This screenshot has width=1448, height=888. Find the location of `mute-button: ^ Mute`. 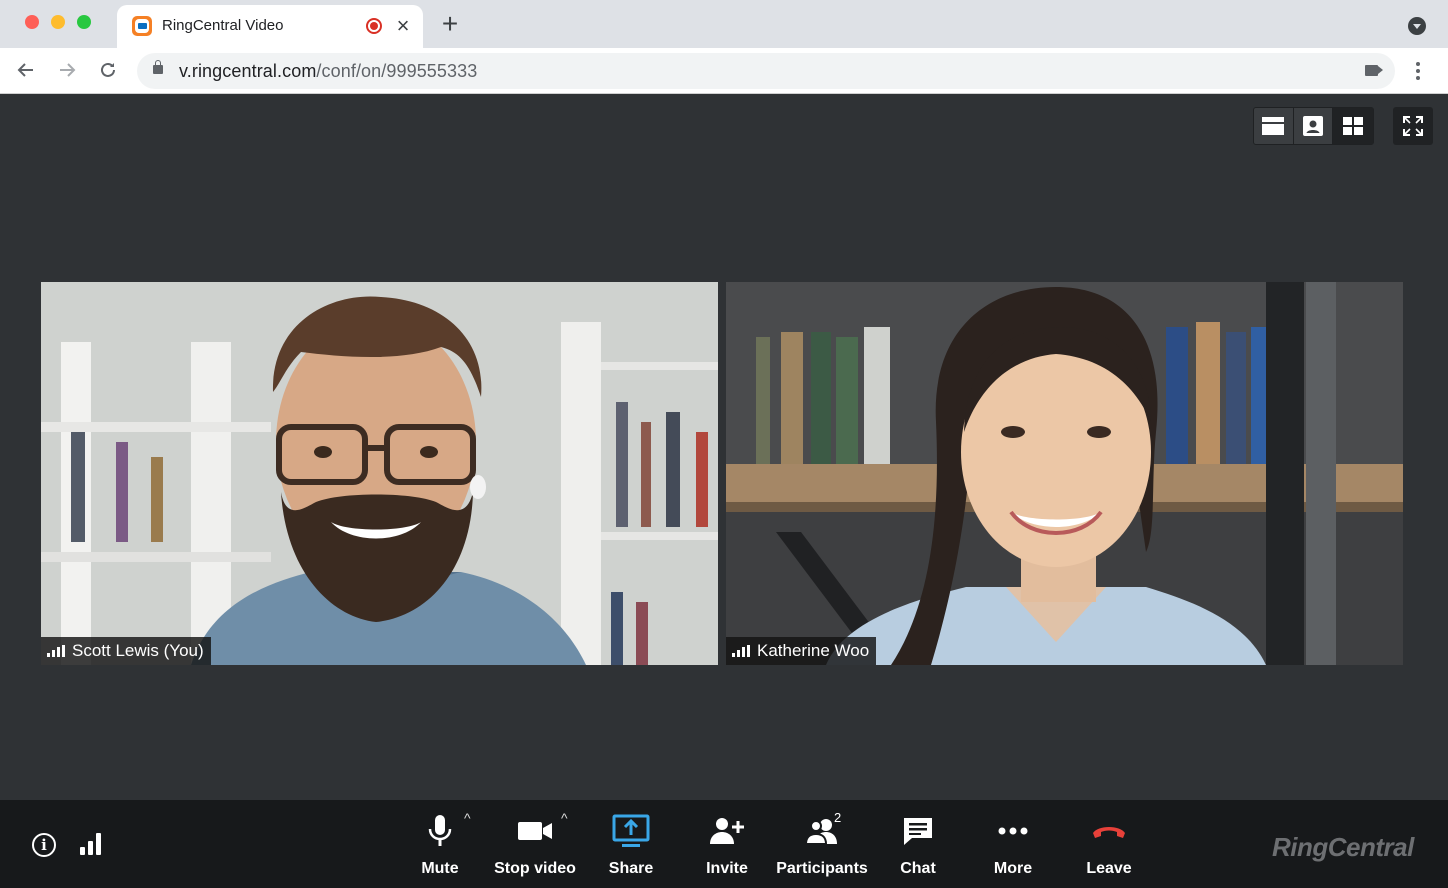

mute-button: ^ Mute is located at coordinates (440, 844).